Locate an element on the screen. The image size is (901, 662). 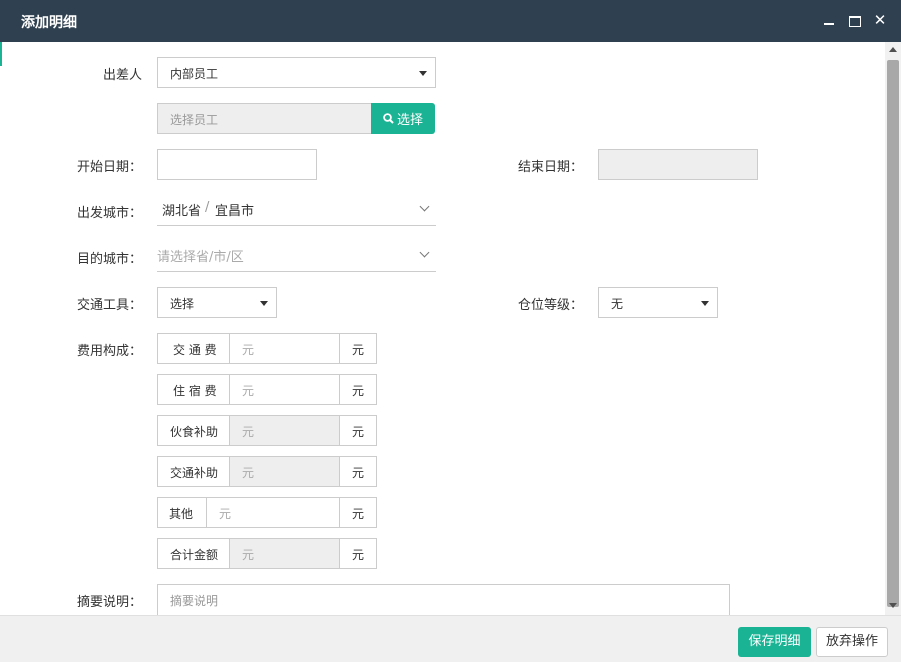
scroll-up-icon is located at coordinates (893, 49).